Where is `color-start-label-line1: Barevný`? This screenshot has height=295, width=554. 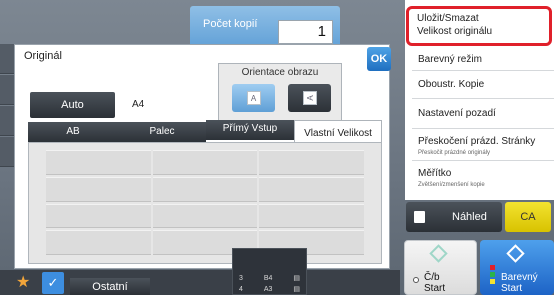 color-start-label-line1: Barevný is located at coordinates (519, 277).